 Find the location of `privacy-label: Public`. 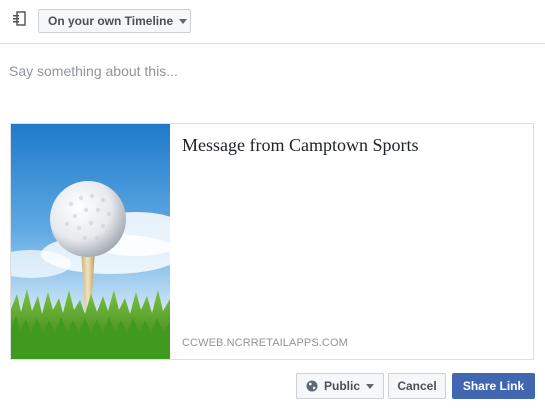

privacy-label: Public is located at coordinates (341, 386).